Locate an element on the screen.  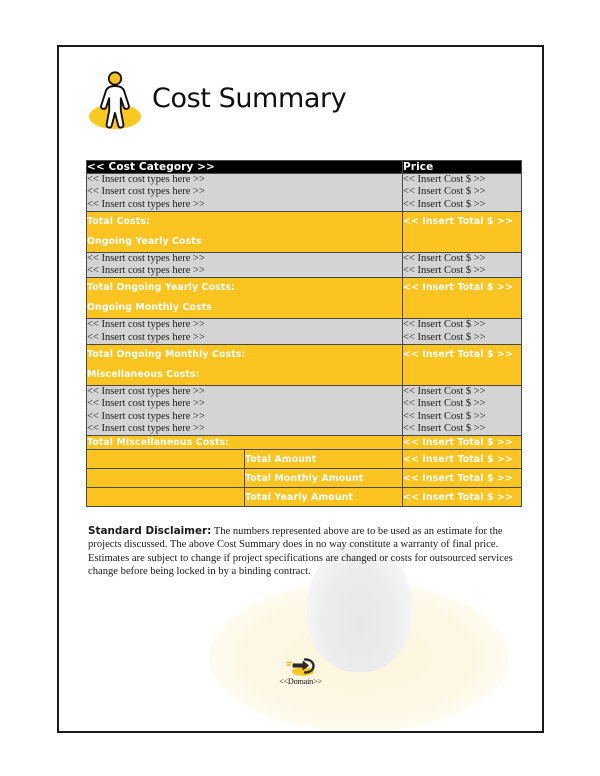
section-total-miscellaneous: Total Miscellaneous Costs: is located at coordinates (244, 443).